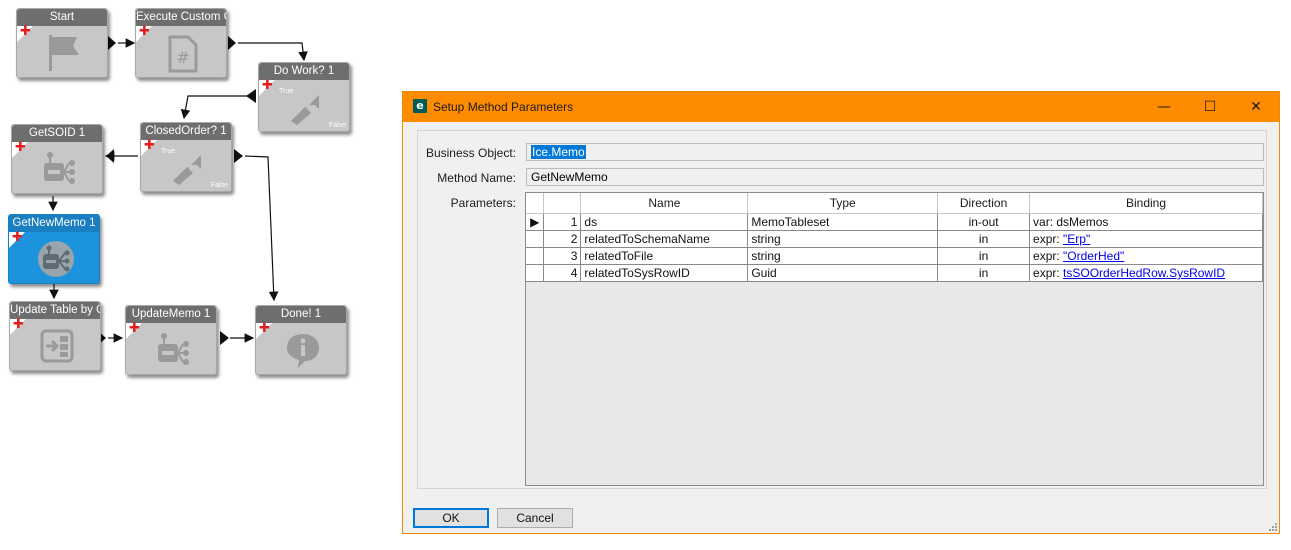  I want to click on row-selector-header, so click(535, 203).